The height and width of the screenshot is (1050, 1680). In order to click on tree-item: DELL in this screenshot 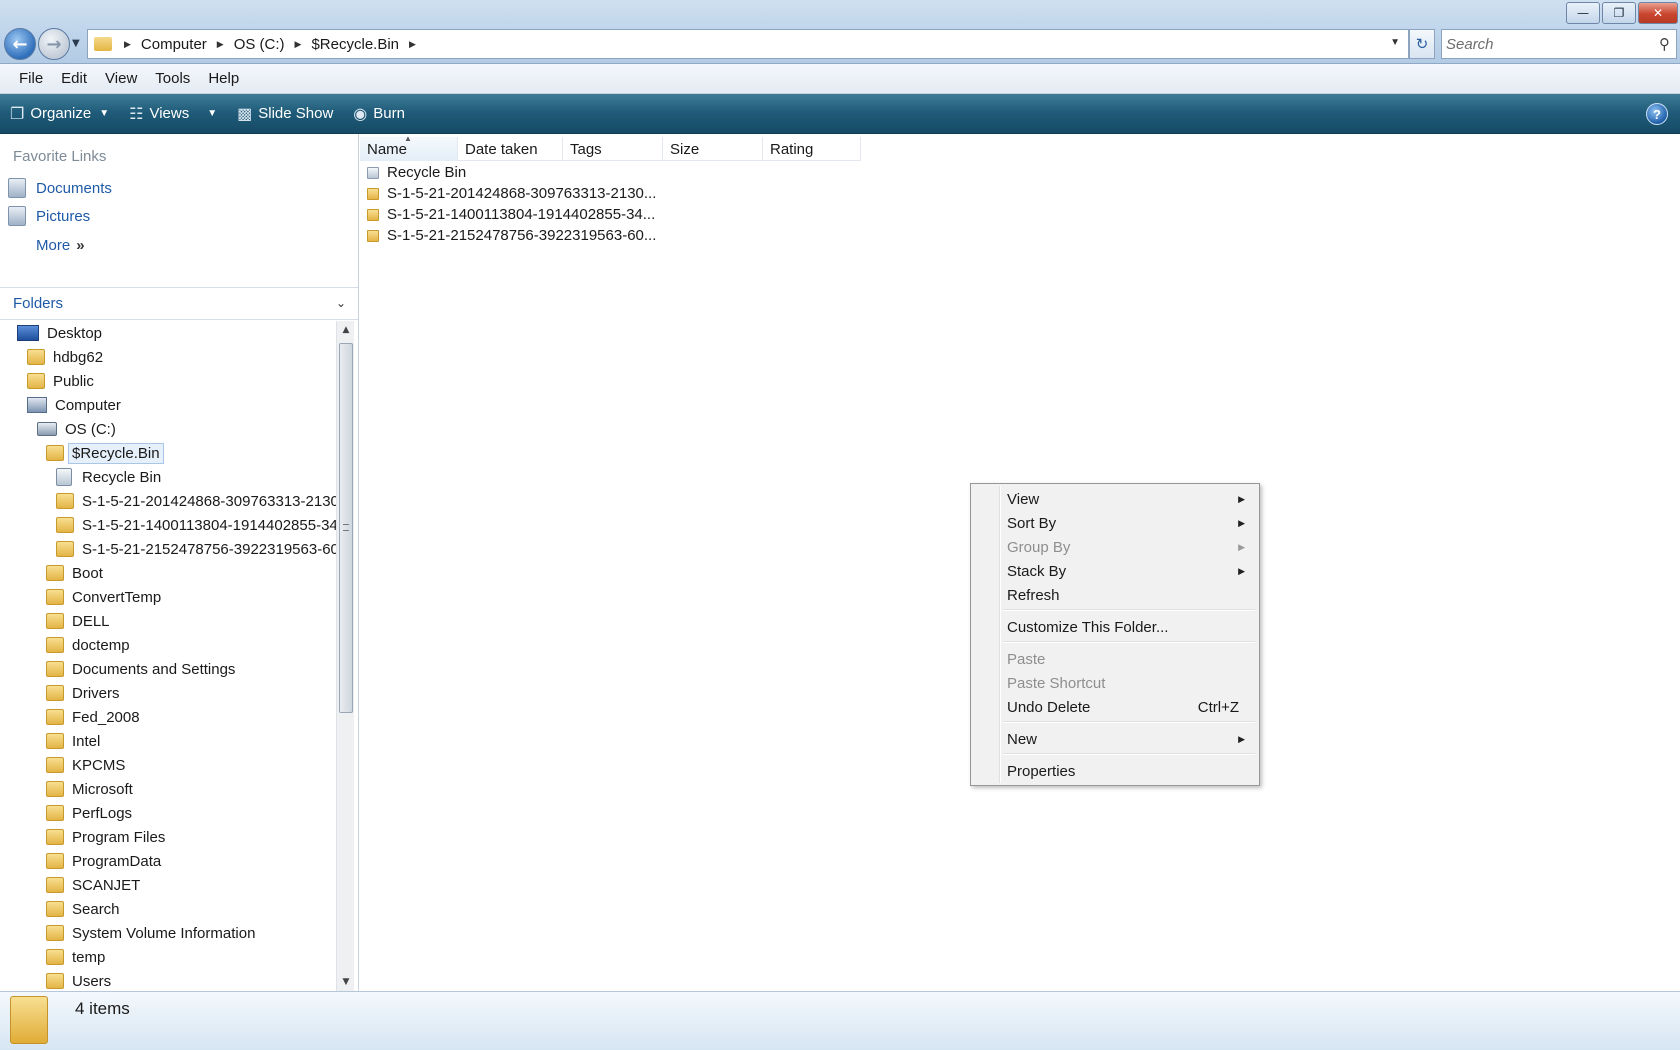, I will do `click(78, 621)`.